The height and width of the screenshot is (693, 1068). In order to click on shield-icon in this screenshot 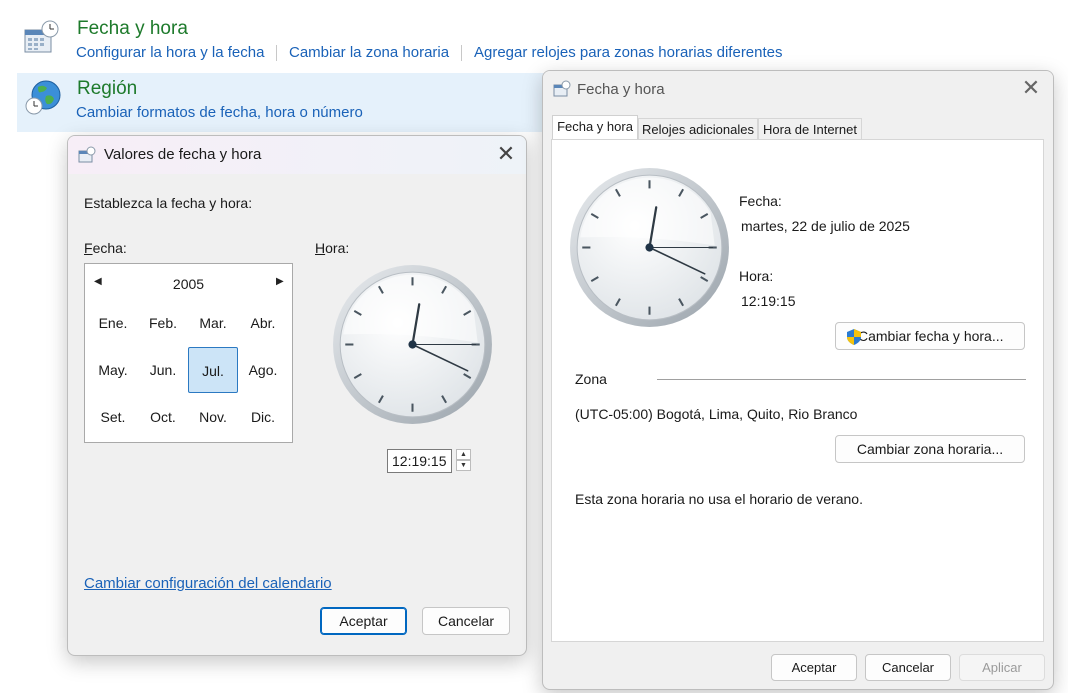, I will do `click(854, 341)`.